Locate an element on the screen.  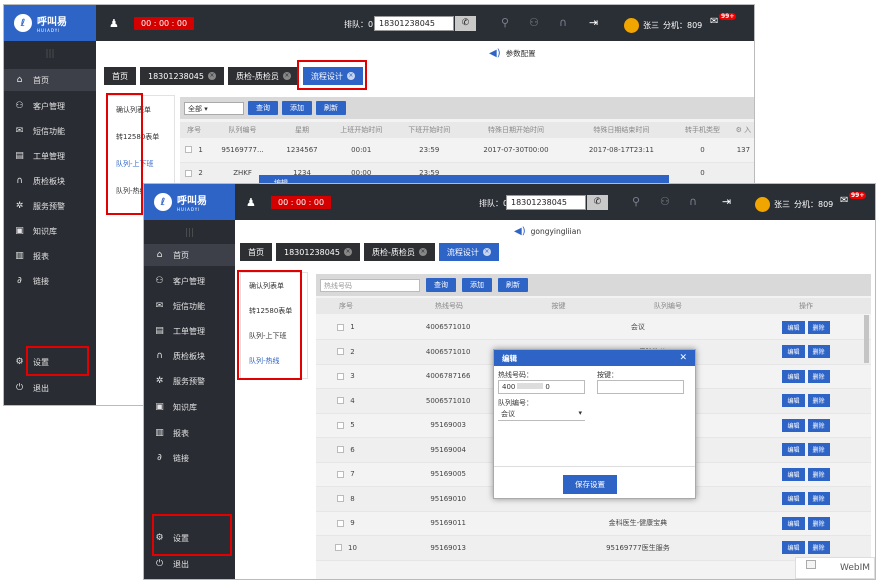
close-icon: ✕ is located at coordinates (683, 358).